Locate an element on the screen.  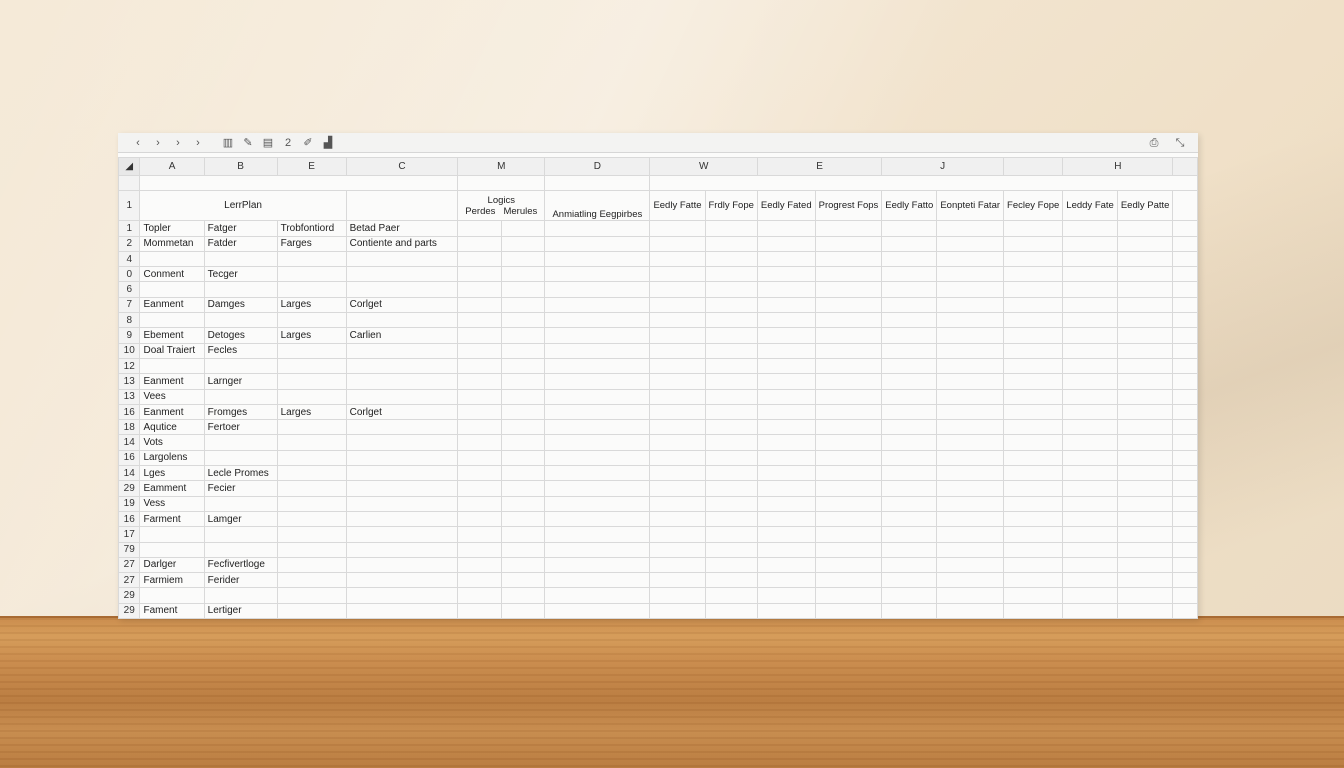
row-header: 18 is located at coordinates (129, 427).